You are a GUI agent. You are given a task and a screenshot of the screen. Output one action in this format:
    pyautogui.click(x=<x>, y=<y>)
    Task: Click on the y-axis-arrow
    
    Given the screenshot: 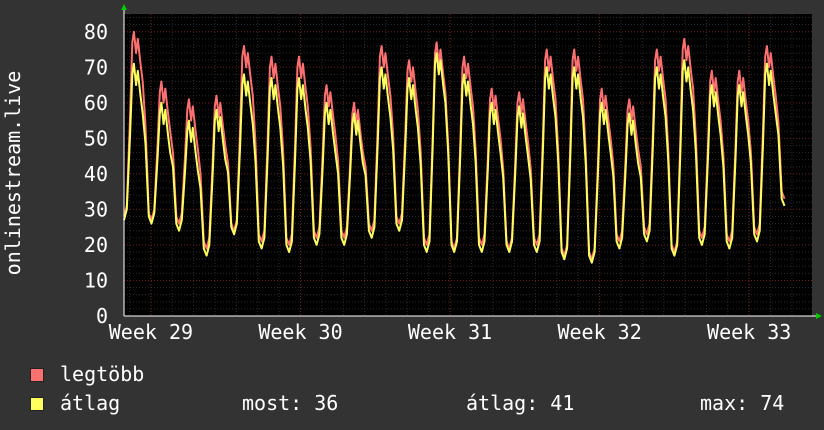 What is the action you would take?
    pyautogui.click(x=124, y=7)
    